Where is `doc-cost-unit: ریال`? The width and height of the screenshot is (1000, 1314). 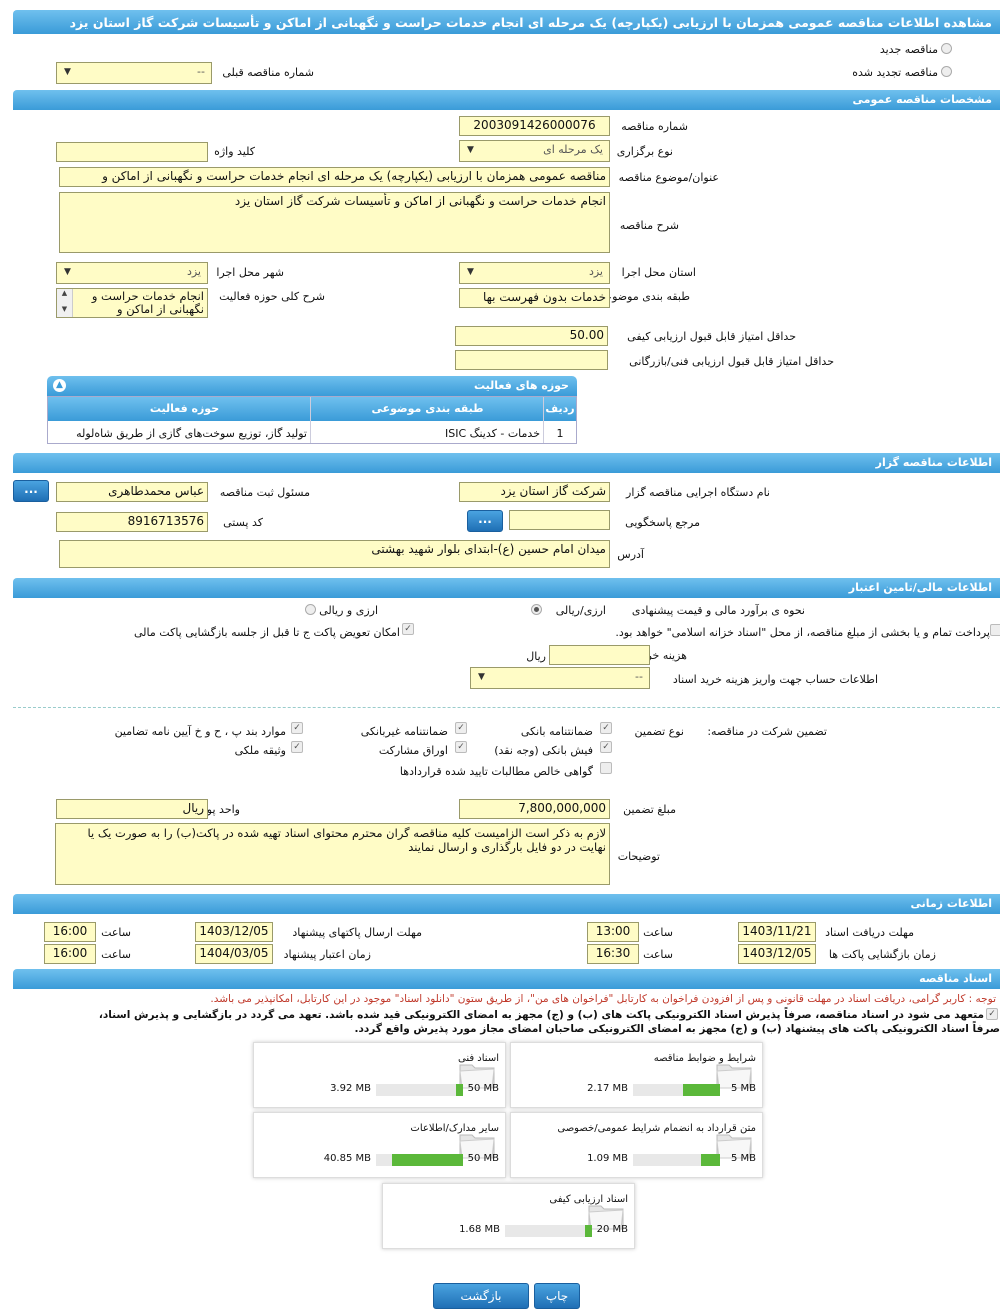
doc-cost-unit: ریال is located at coordinates (536, 656).